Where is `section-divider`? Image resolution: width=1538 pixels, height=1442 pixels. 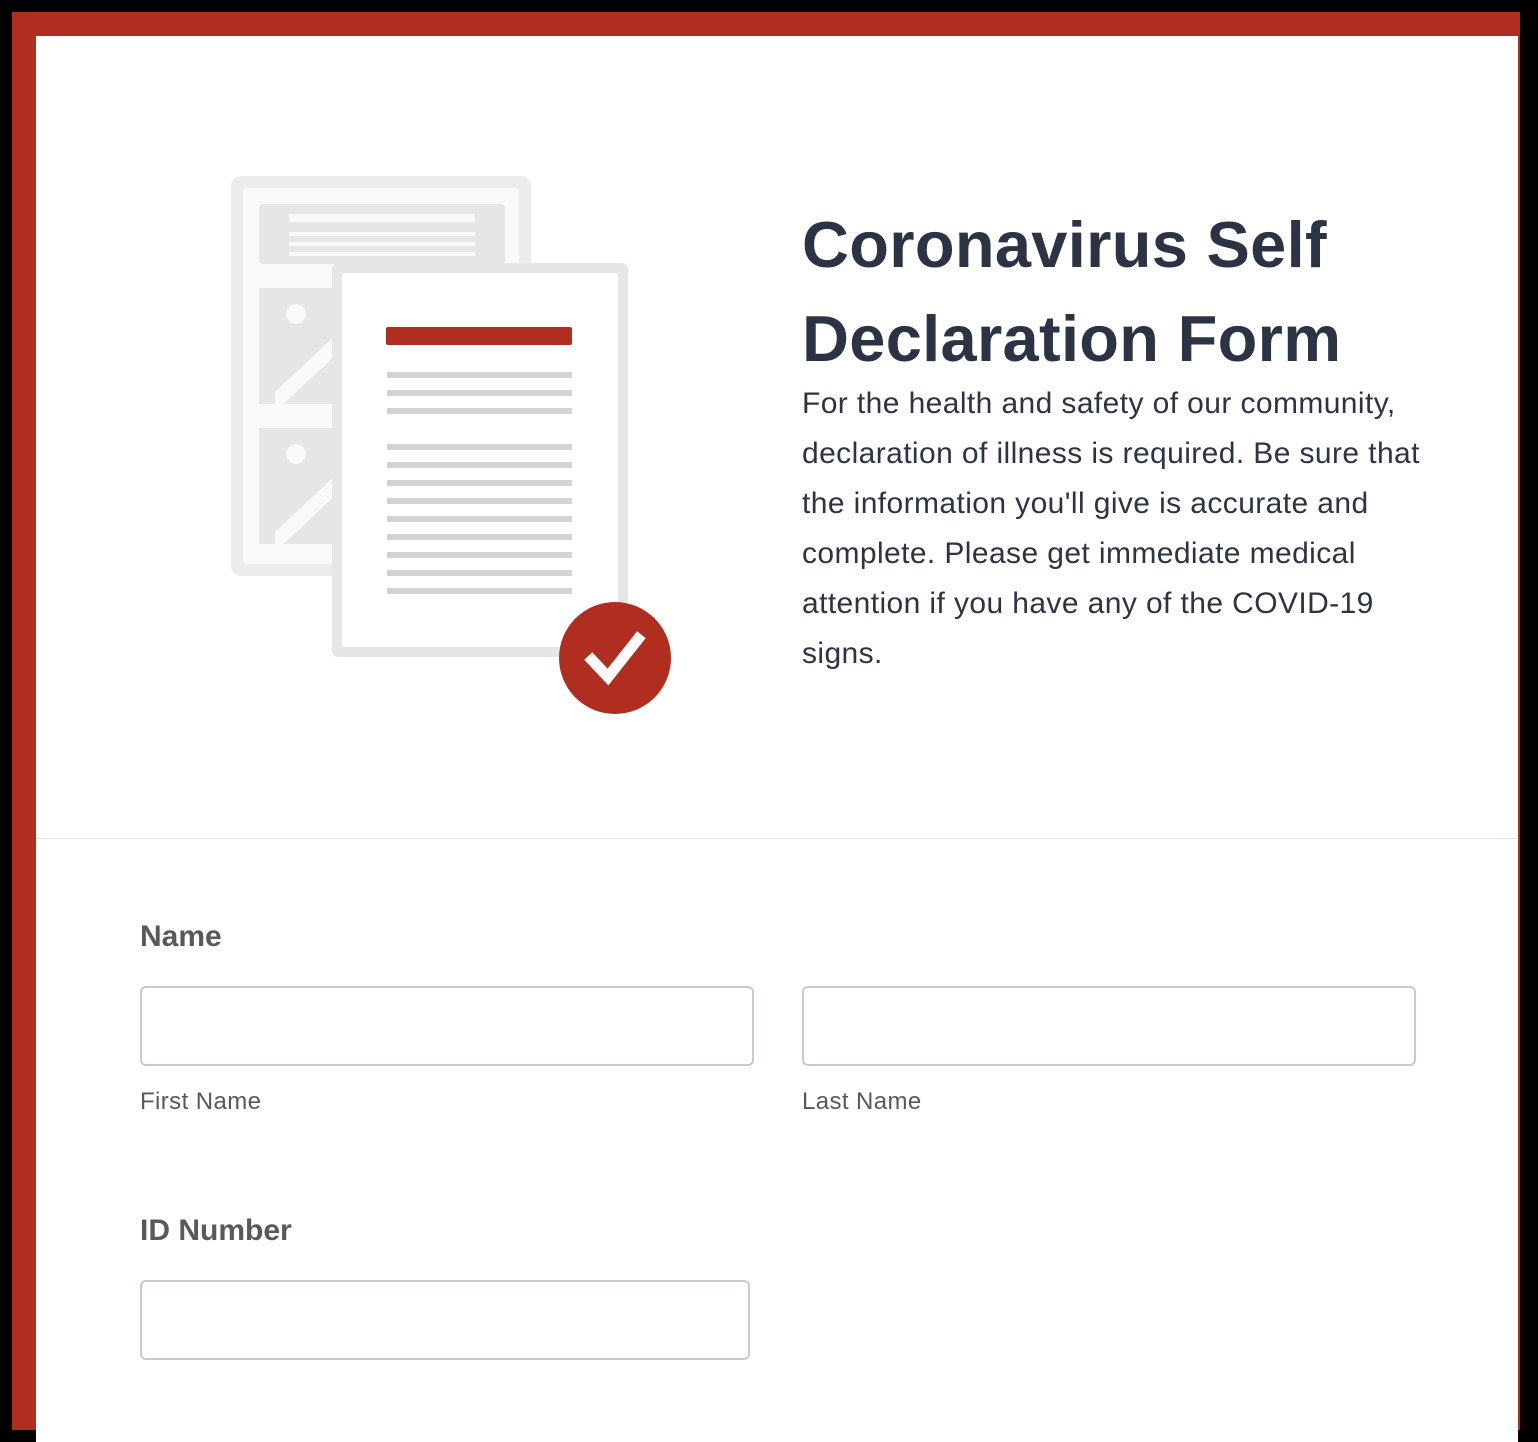
section-divider is located at coordinates (777, 838).